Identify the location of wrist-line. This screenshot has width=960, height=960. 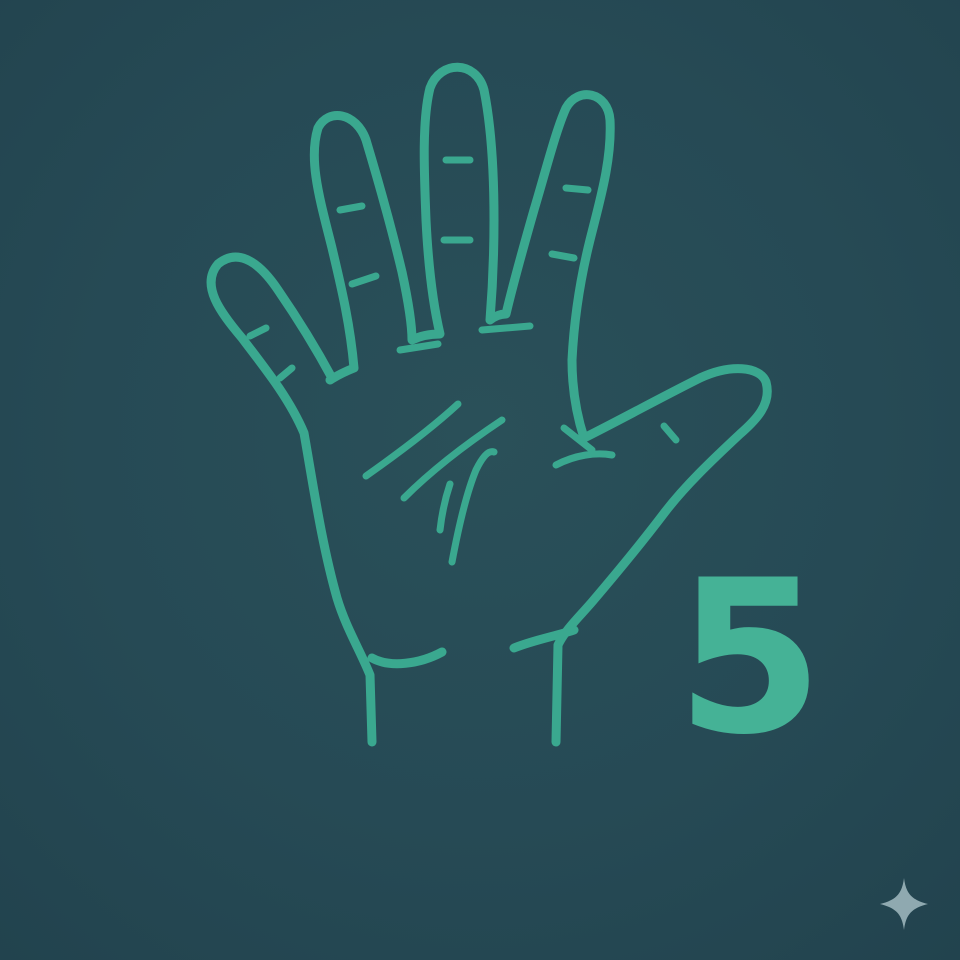
(407, 658).